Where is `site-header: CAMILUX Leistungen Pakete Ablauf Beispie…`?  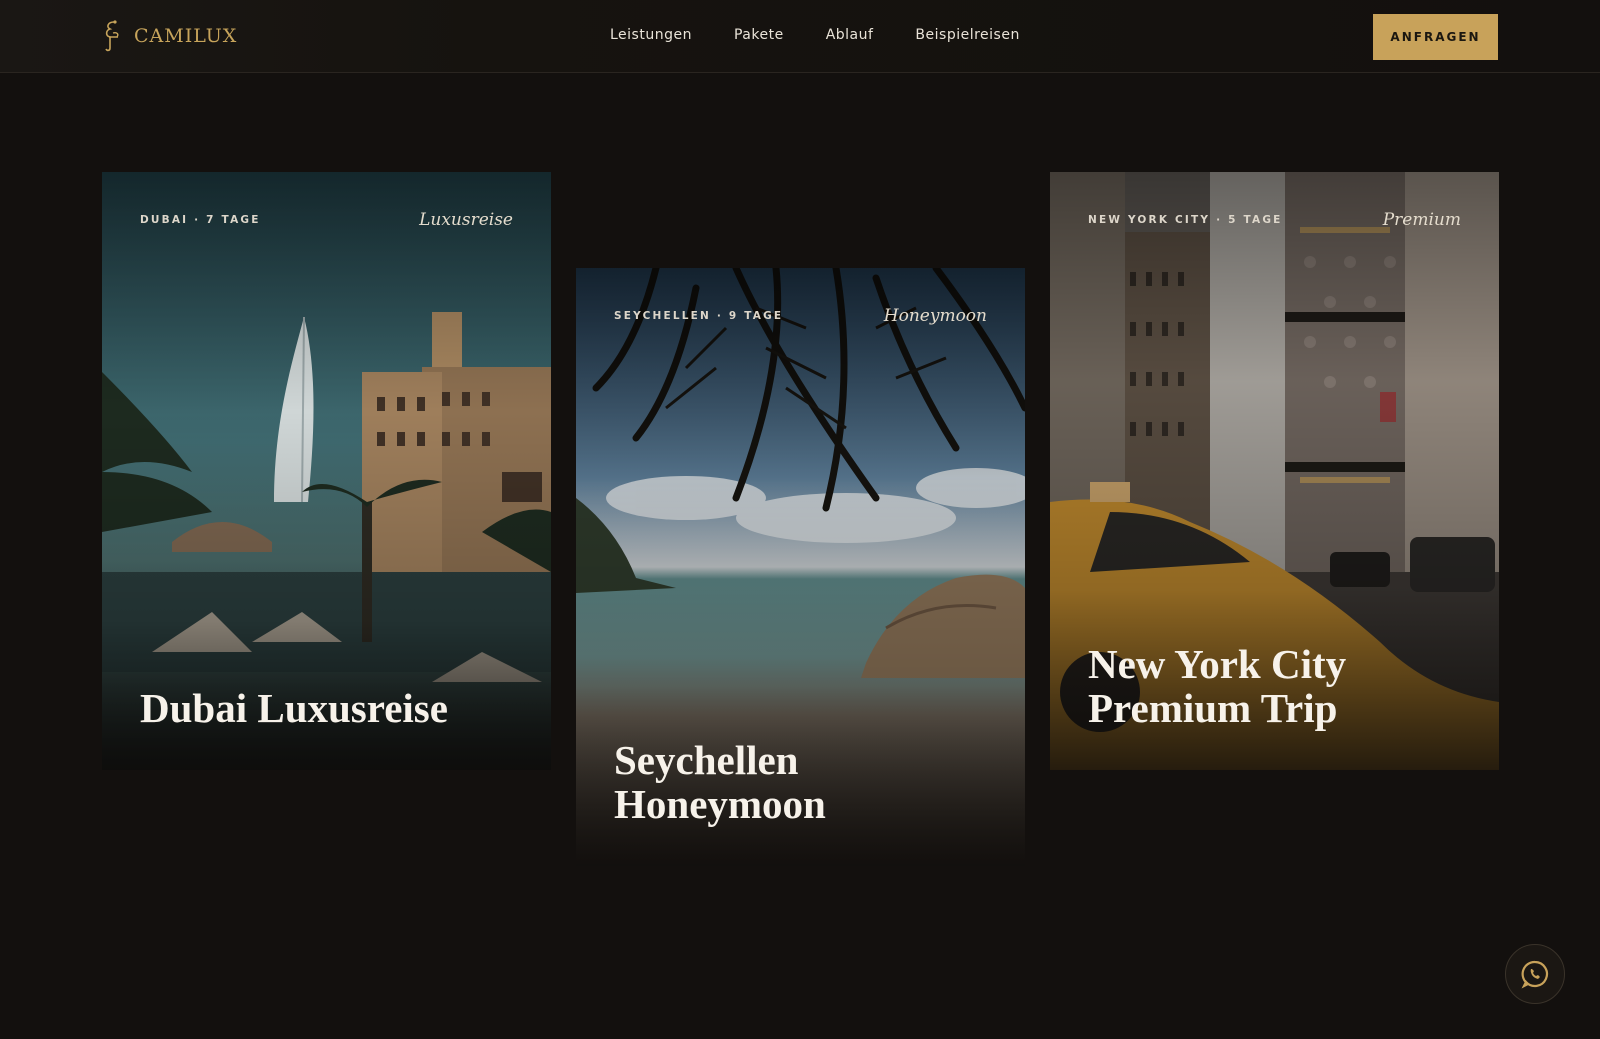 site-header: CAMILUX Leistungen Pakete Ablauf Beispie… is located at coordinates (800, 36).